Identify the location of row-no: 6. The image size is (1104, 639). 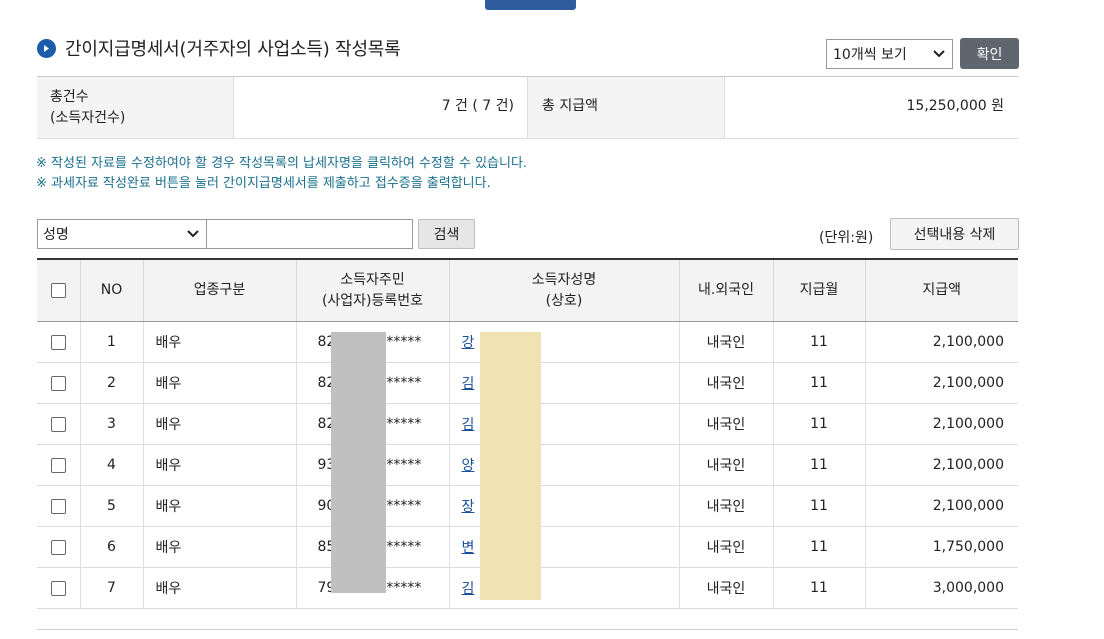
(111, 547).